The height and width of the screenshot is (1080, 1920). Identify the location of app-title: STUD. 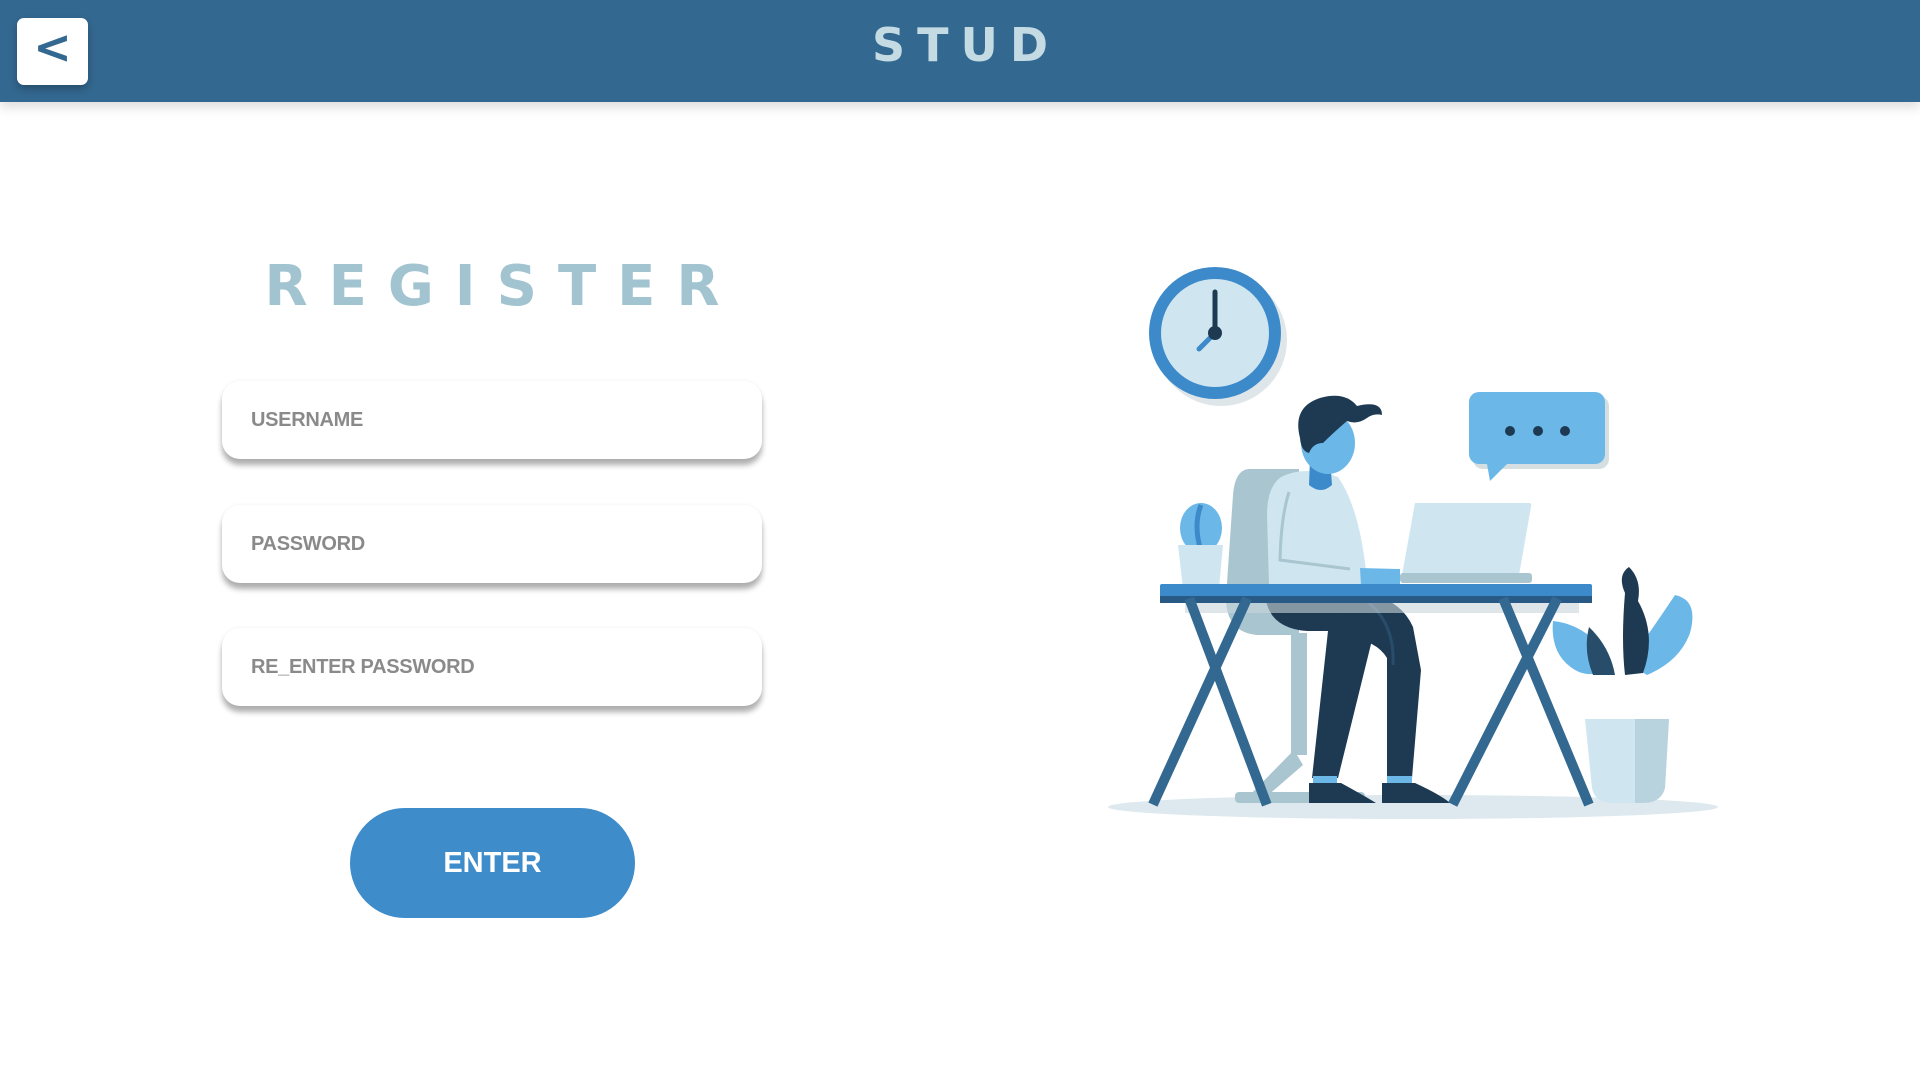
(966, 45).